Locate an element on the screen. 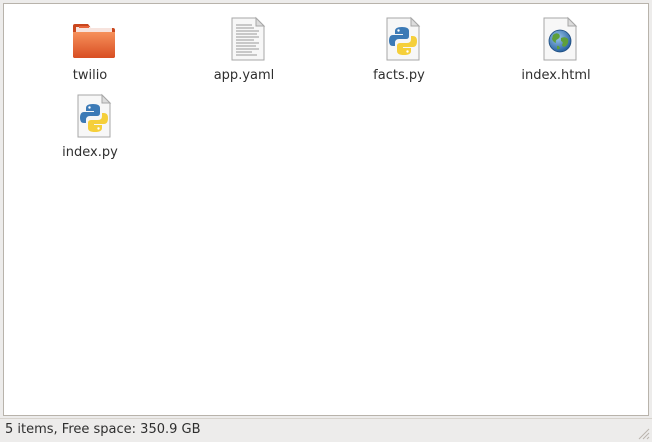 The width and height of the screenshot is (652, 442). file-label: index.py is located at coordinates (90, 152).